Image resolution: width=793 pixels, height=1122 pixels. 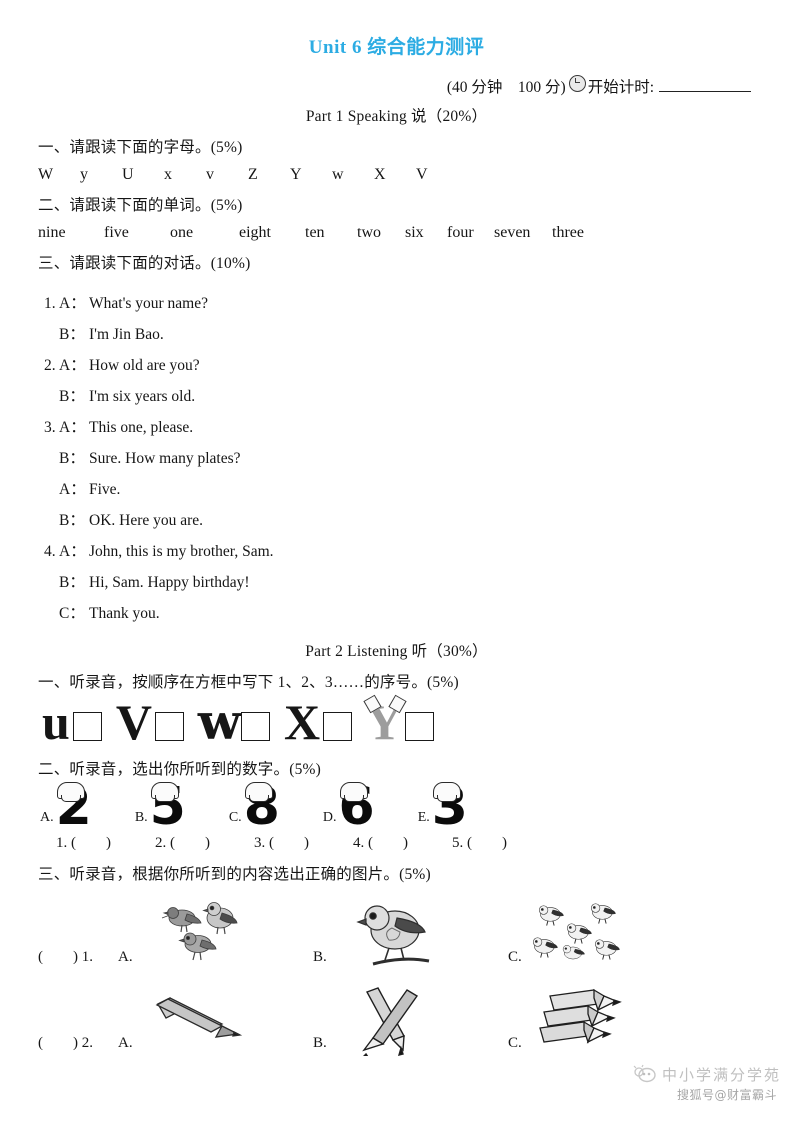 What do you see at coordinates (50, 551) in the screenshot?
I see `dialogue-number: 4.` at bounding box center [50, 551].